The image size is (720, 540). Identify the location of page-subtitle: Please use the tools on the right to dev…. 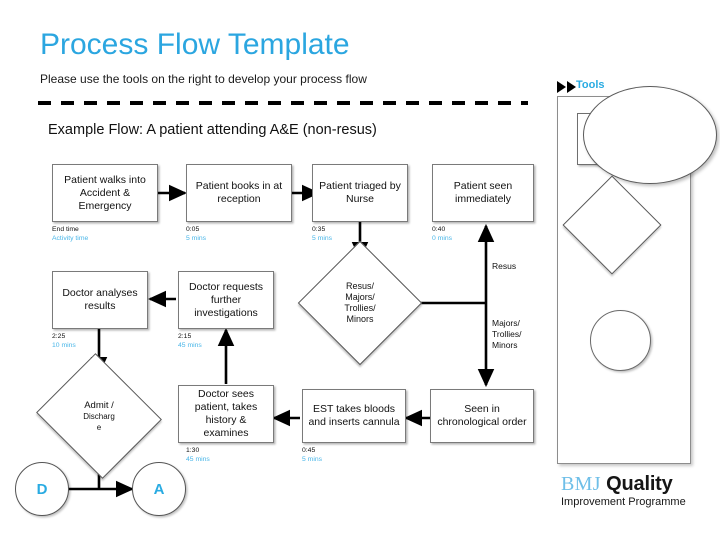
(203, 79).